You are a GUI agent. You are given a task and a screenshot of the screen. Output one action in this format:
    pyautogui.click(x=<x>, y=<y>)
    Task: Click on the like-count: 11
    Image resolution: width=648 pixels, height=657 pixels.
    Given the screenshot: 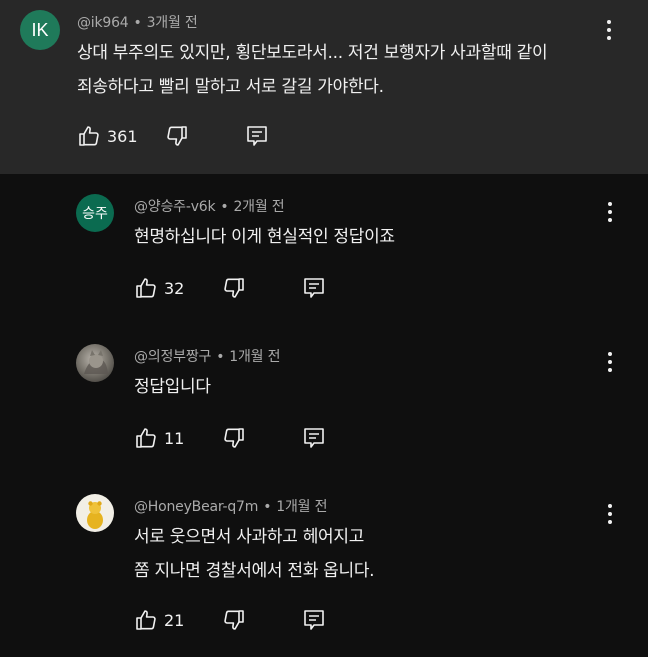 What is the action you would take?
    pyautogui.click(x=174, y=438)
    